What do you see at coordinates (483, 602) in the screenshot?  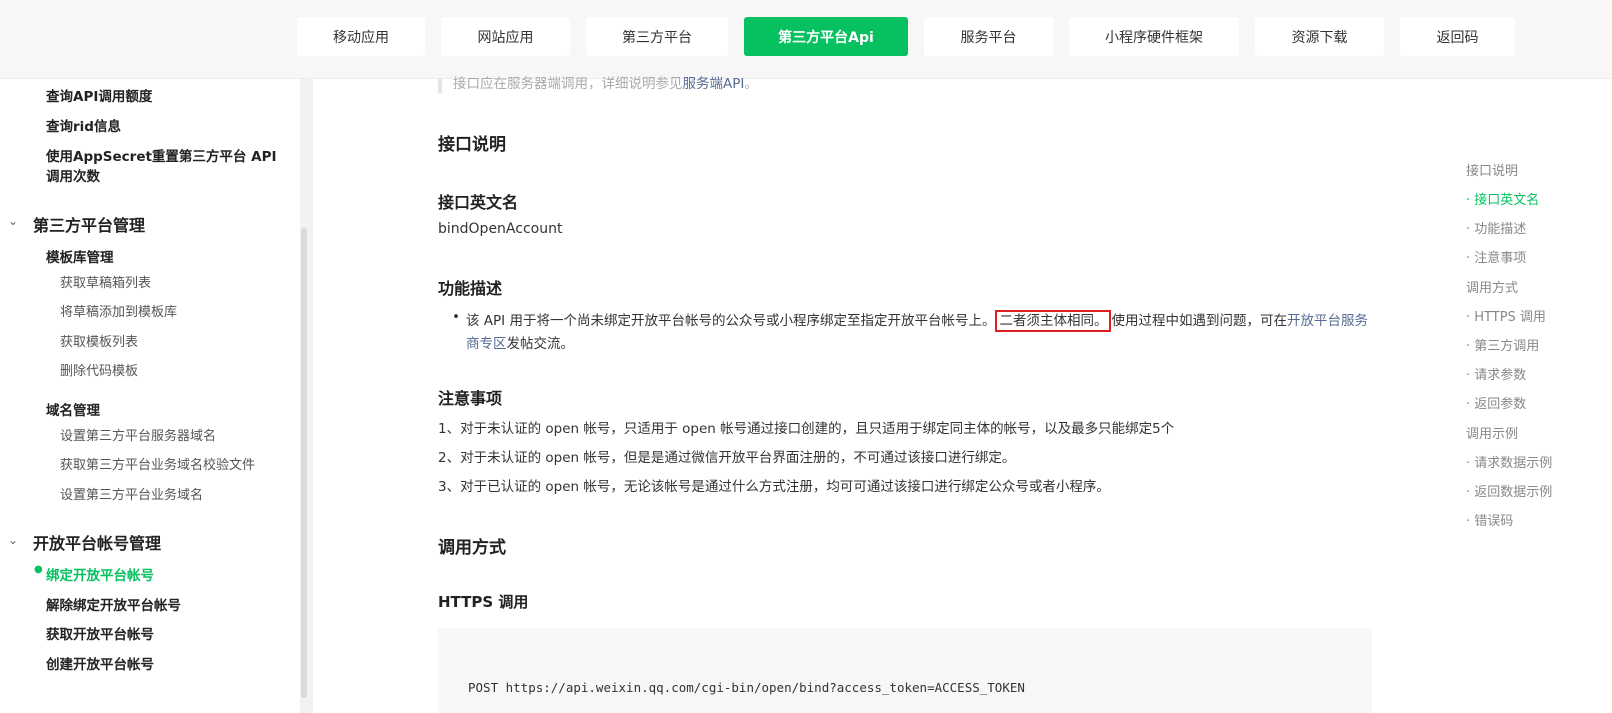 I see `heading-https-call: HTTPS 调用` at bounding box center [483, 602].